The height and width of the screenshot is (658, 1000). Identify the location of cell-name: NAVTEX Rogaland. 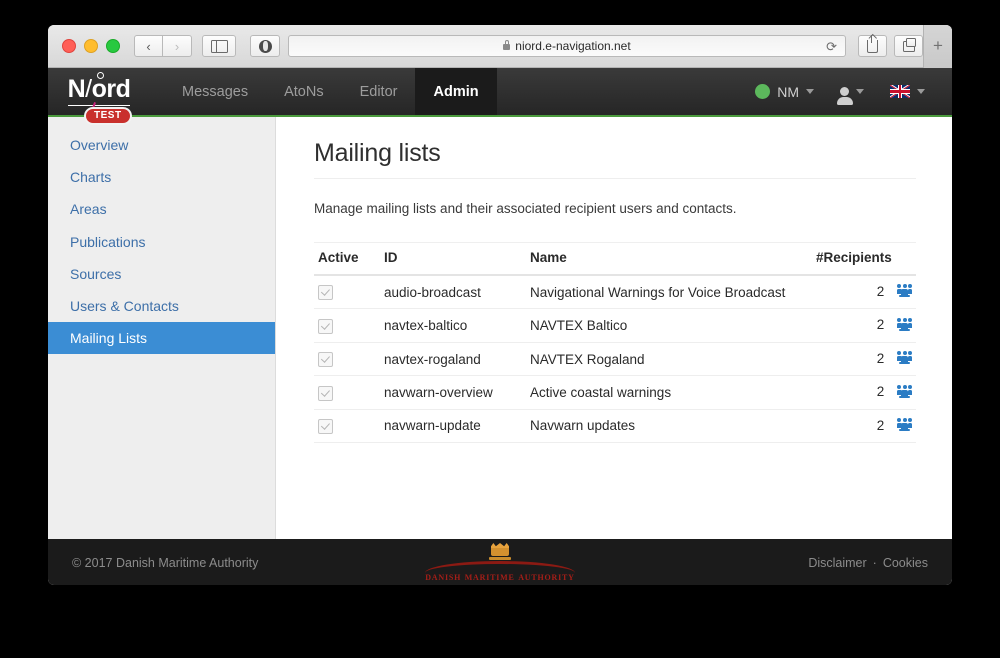
(669, 359).